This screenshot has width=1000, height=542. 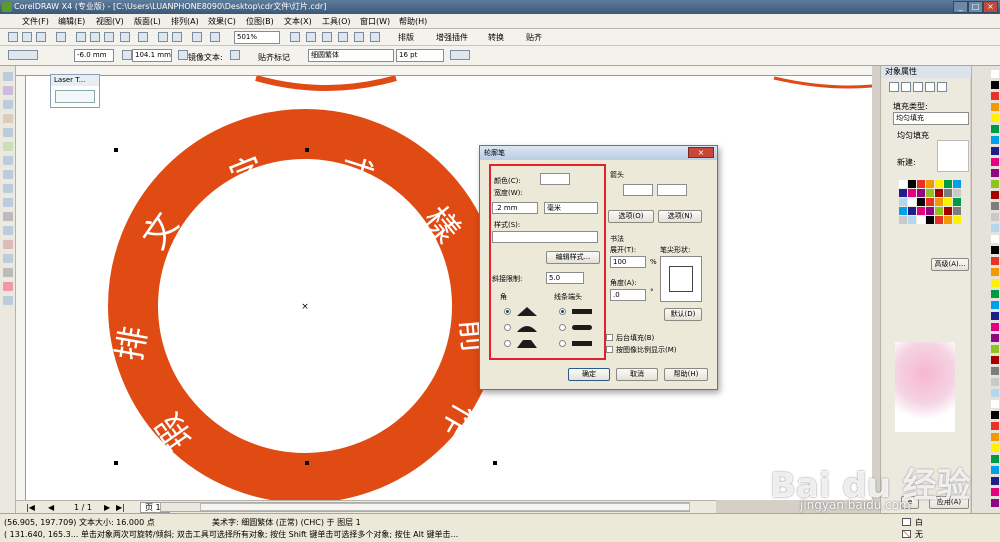 What do you see at coordinates (638, 190) in the screenshot?
I see `start-arrow-select` at bounding box center [638, 190].